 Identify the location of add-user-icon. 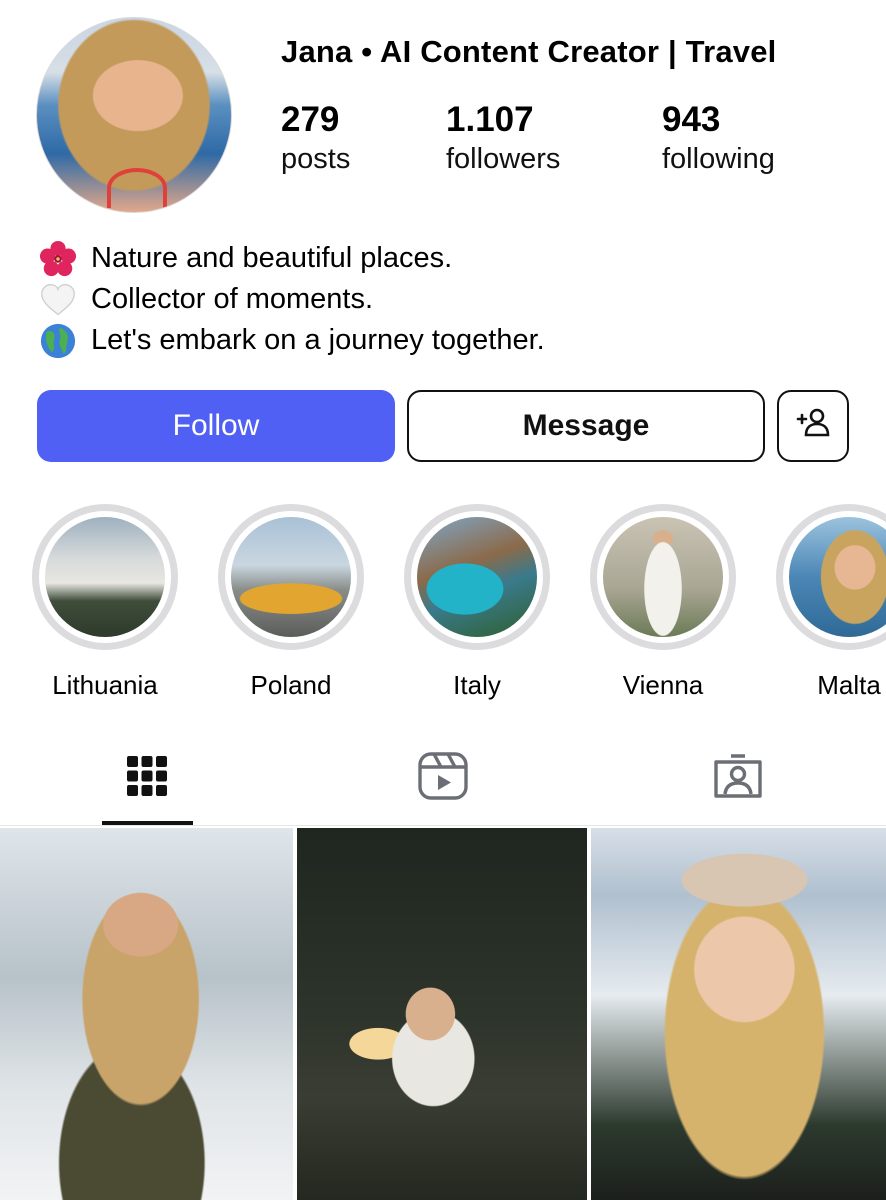
(813, 426).